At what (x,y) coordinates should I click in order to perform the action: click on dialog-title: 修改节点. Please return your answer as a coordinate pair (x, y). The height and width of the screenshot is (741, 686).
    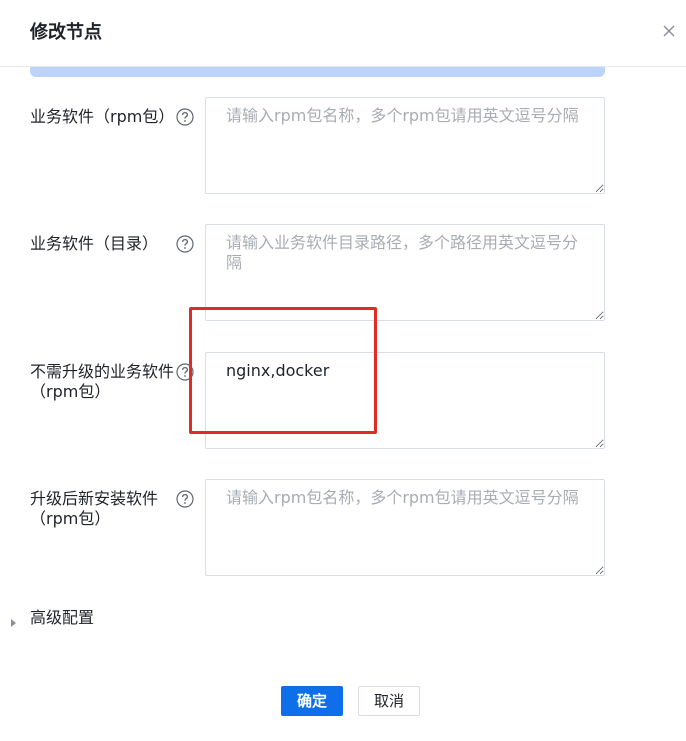
    Looking at the image, I should click on (66, 32).